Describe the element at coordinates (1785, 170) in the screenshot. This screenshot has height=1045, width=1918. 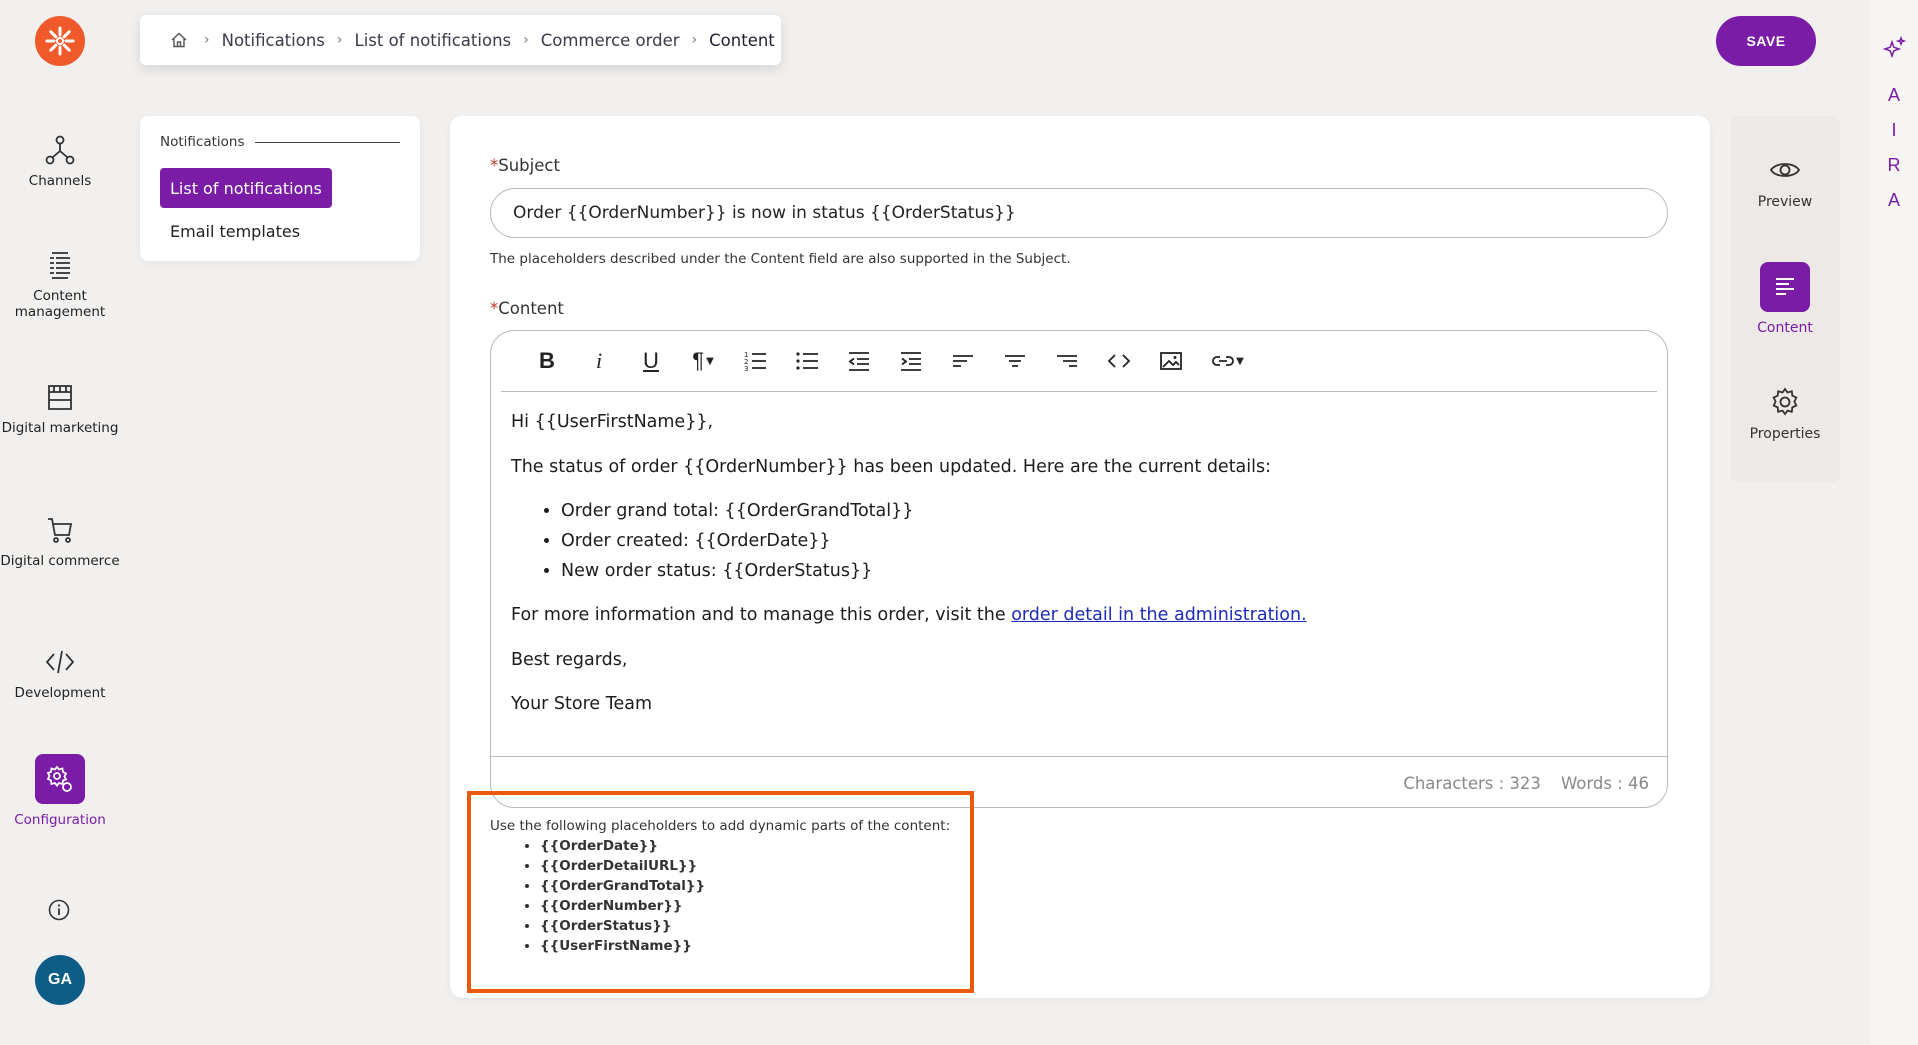
I see `eye-icon` at that location.